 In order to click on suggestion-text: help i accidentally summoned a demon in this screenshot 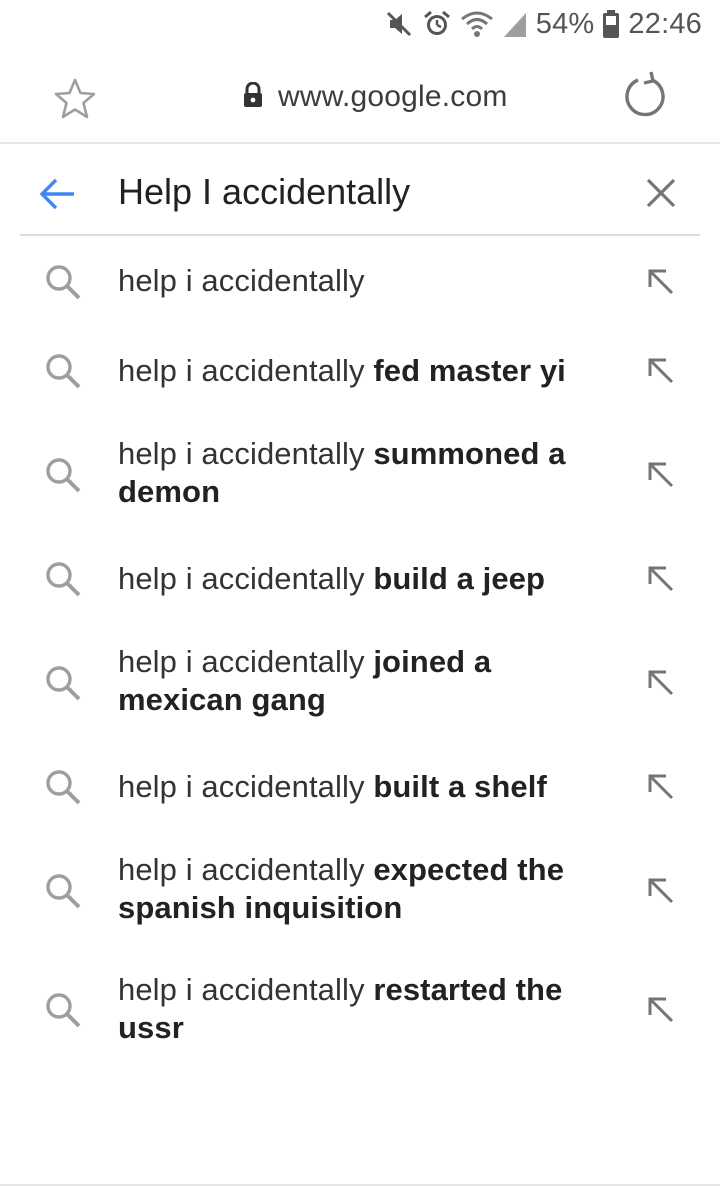, I will do `click(353, 473)`.